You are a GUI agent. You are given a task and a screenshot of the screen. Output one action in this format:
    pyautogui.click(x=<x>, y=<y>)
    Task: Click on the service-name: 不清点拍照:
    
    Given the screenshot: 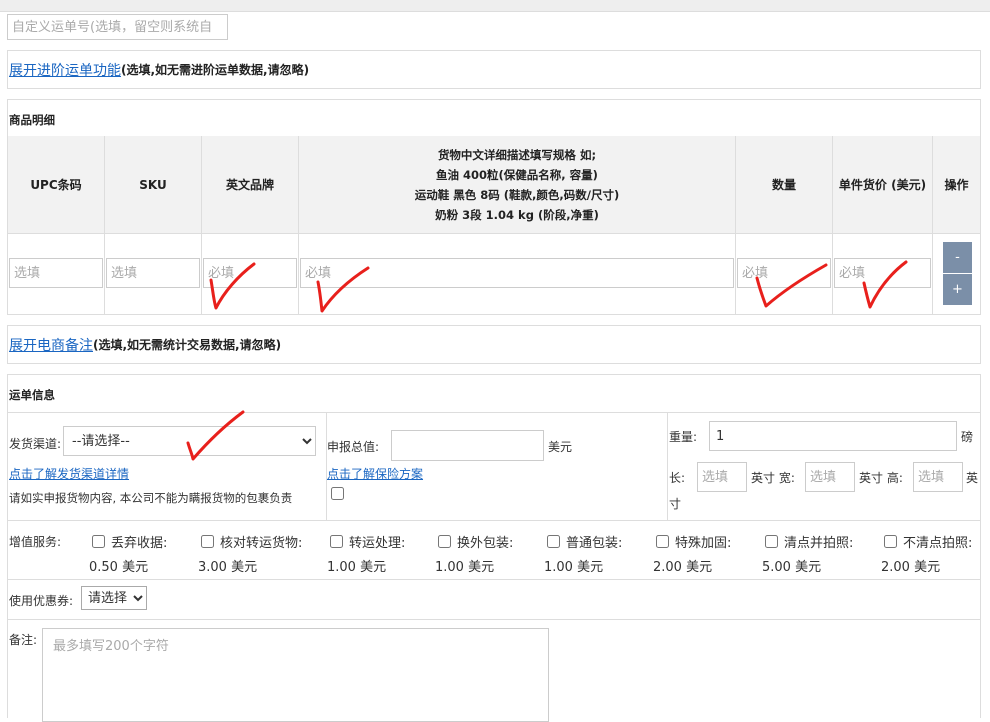 What is the action you would take?
    pyautogui.click(x=938, y=543)
    